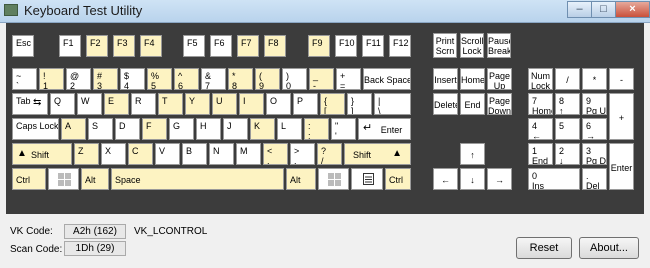  Describe the element at coordinates (100, 129) in the screenshot. I see `key-s: S` at that location.